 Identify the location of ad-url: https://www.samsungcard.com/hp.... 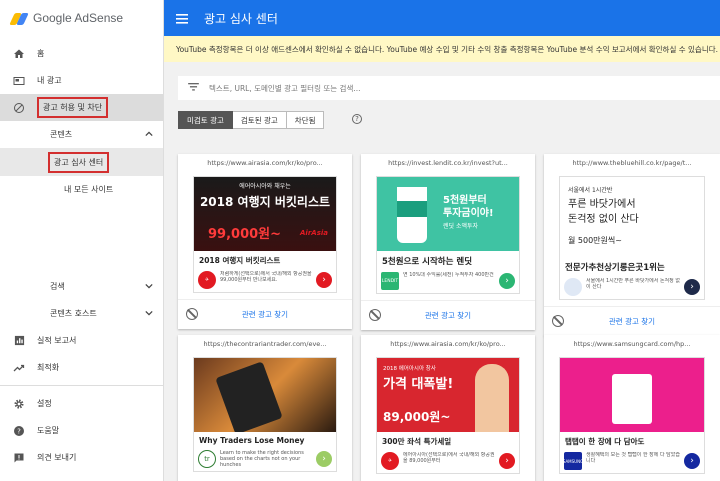
(632, 344).